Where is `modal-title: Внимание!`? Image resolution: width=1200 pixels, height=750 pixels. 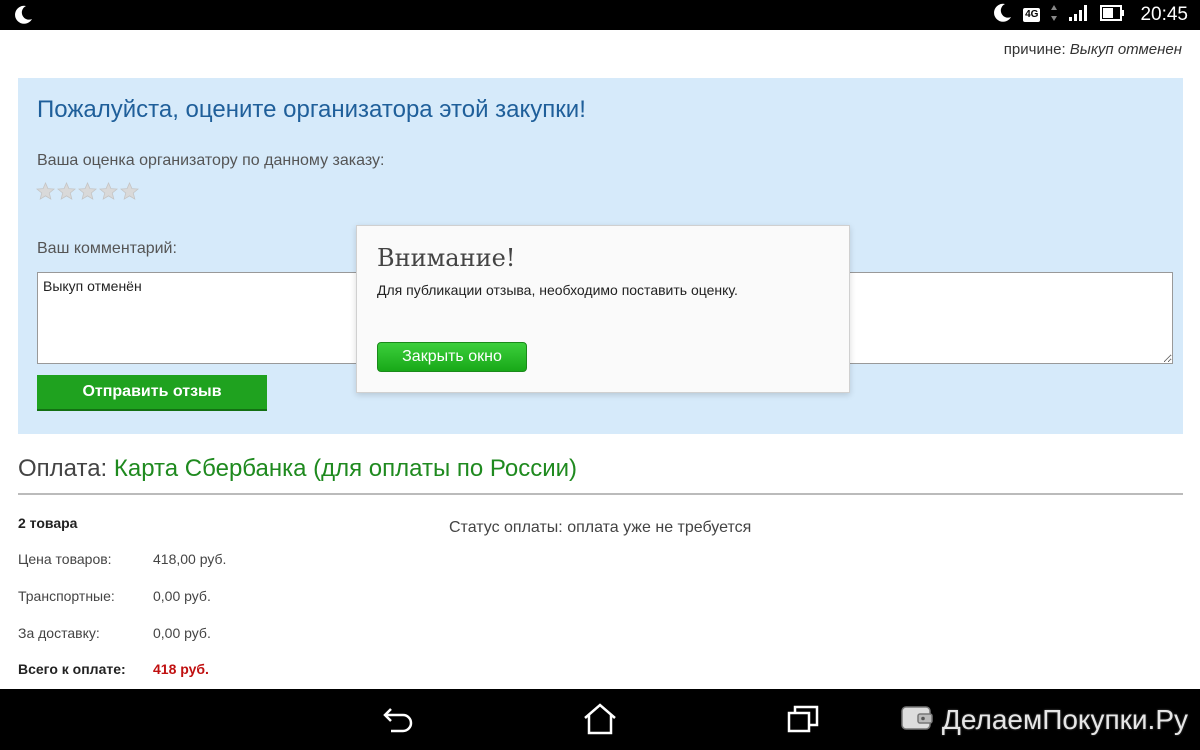
modal-title: Внимание! is located at coordinates (446, 258).